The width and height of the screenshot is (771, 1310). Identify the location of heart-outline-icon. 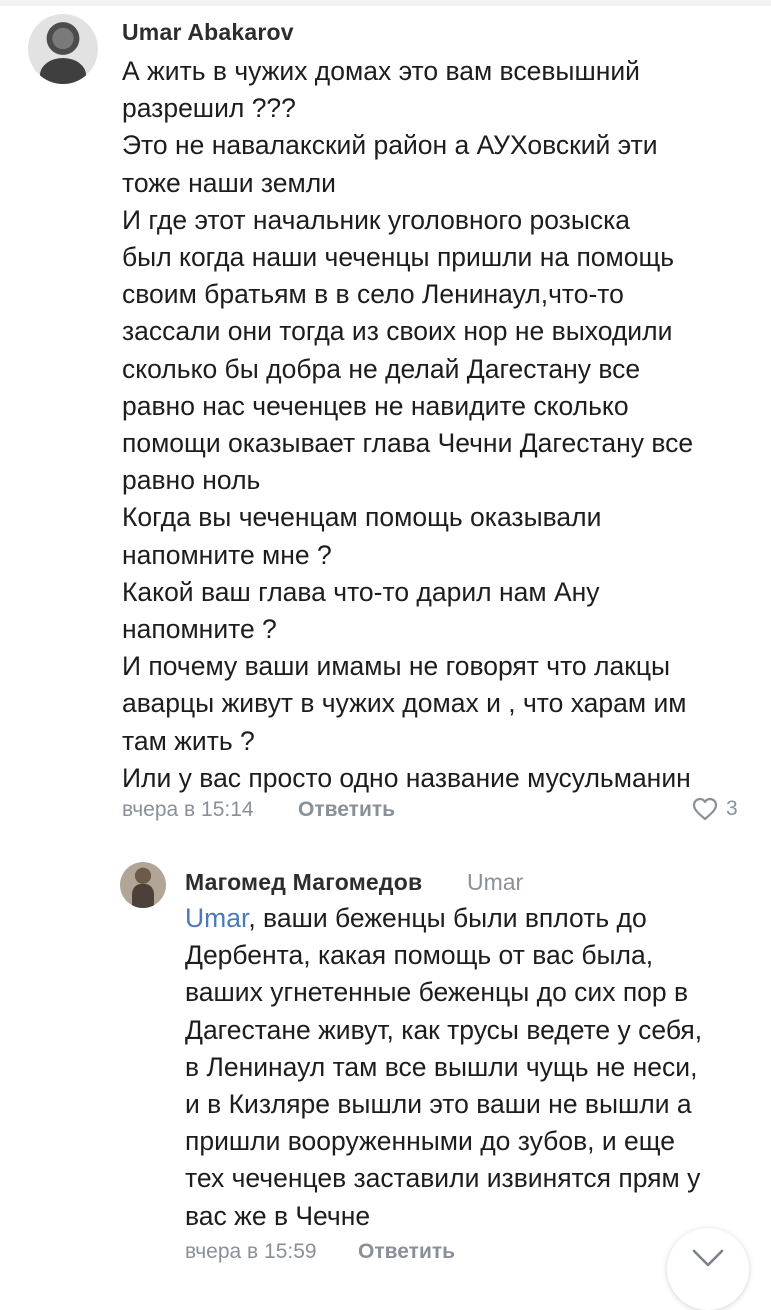
(705, 809).